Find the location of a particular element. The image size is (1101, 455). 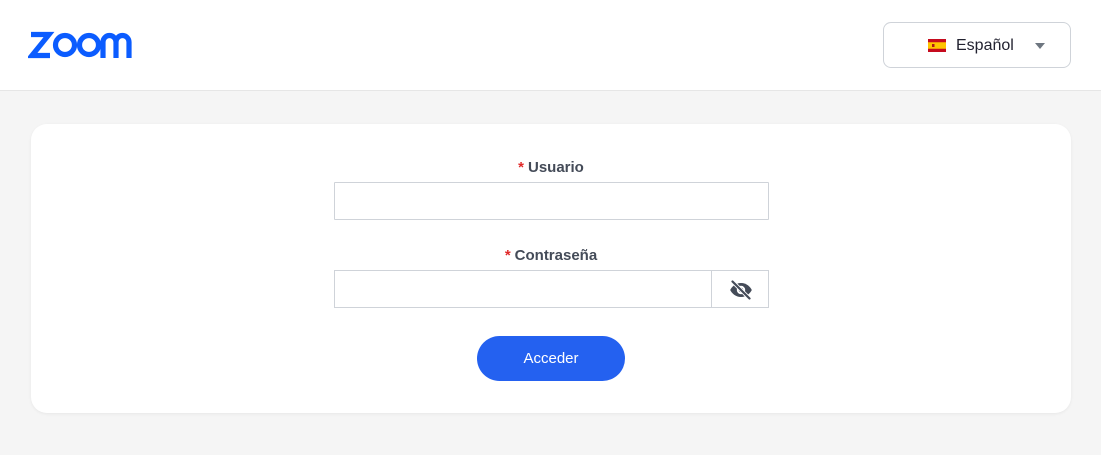

zoom-logo is located at coordinates (84, 45).